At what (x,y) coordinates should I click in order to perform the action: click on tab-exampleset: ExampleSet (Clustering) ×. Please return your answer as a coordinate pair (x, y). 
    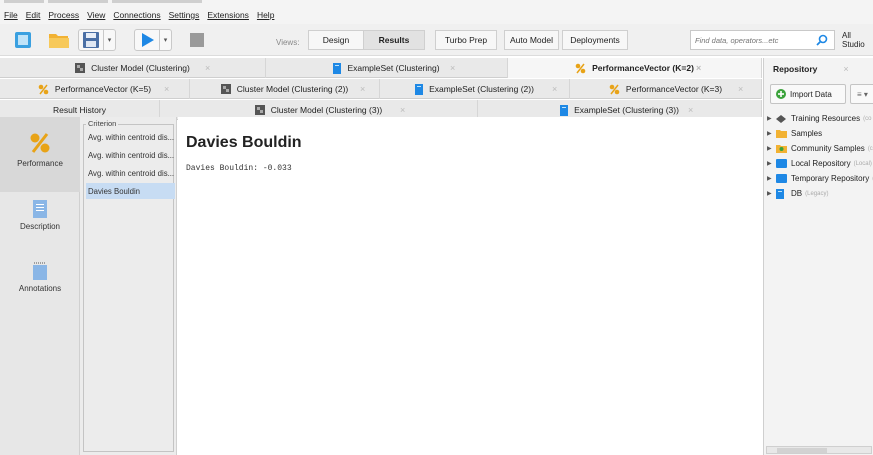
    Looking at the image, I should click on (387, 68).